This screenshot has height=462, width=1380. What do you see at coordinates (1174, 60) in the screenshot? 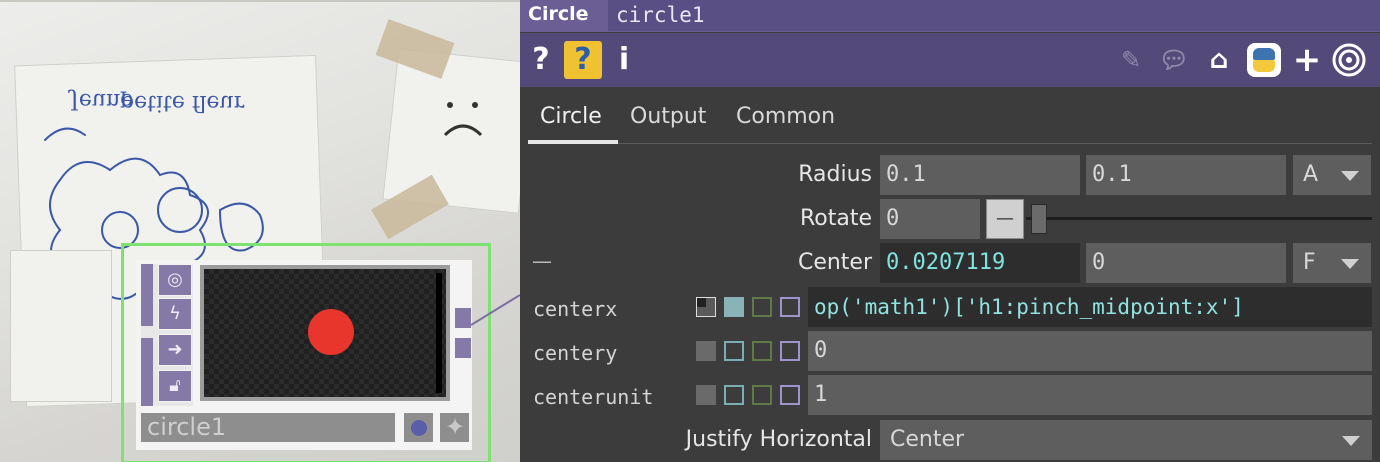
I see `comment-icon: 💬︎` at bounding box center [1174, 60].